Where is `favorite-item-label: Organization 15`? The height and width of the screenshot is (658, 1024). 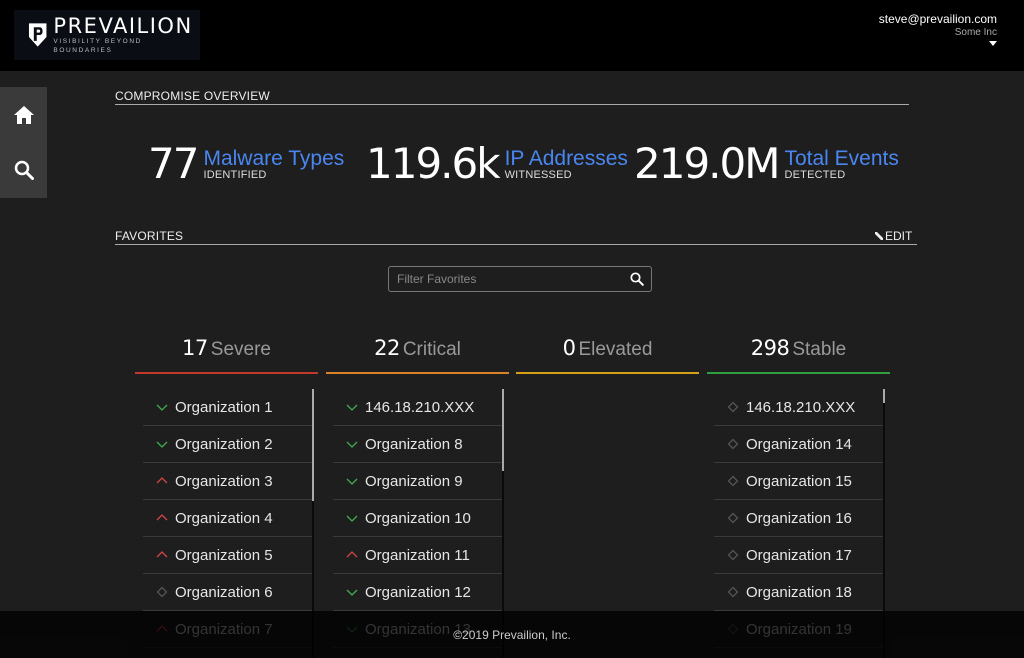 favorite-item-label: Organization 15 is located at coordinates (799, 481).